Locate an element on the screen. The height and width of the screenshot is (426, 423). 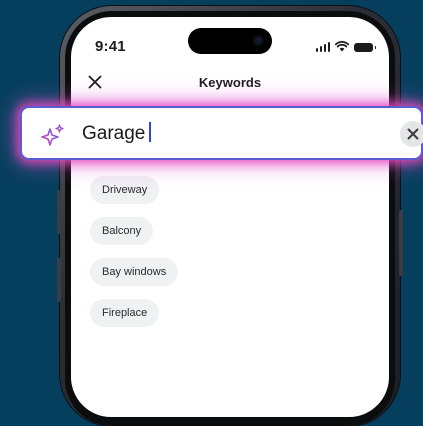
cellular-signal-icon is located at coordinates (322, 47).